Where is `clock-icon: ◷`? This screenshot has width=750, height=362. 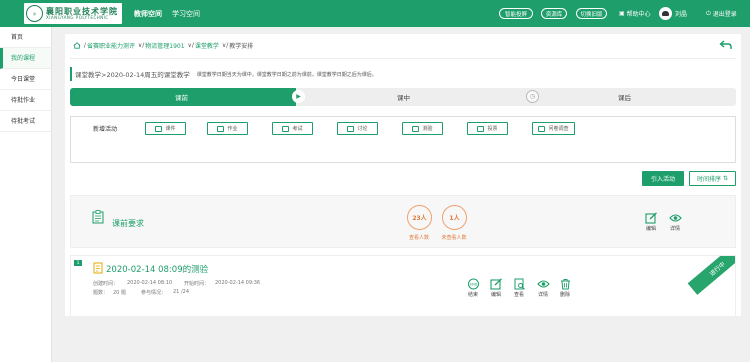 clock-icon: ◷ is located at coordinates (532, 96).